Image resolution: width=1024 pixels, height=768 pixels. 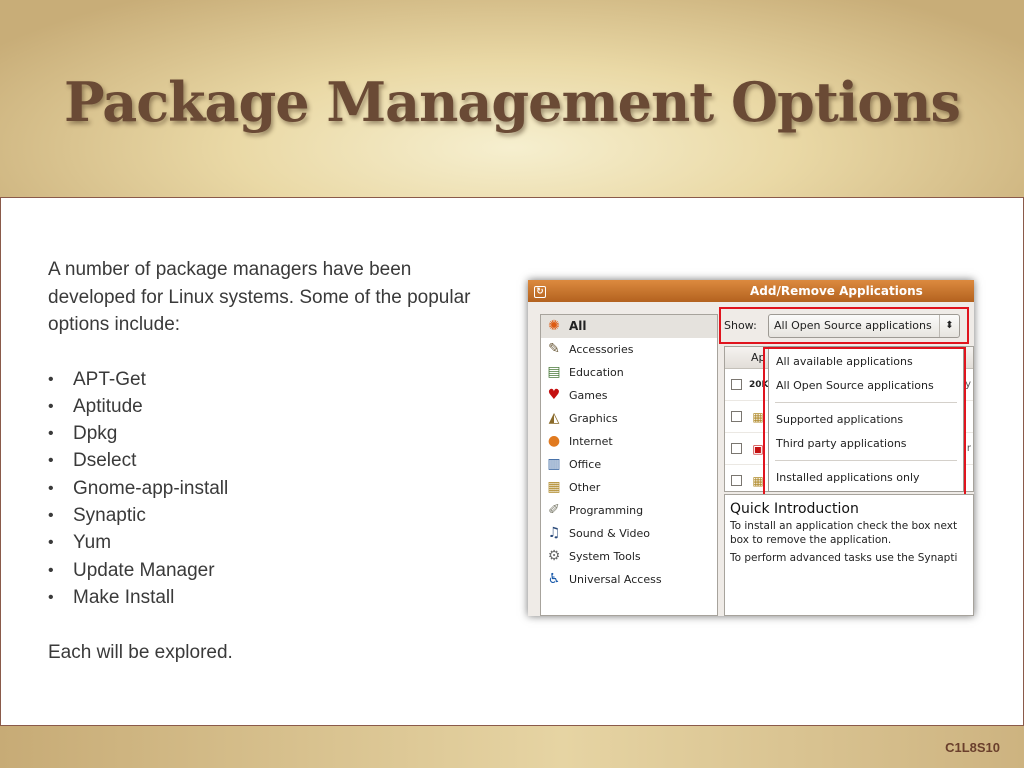 What do you see at coordinates (610, 533) in the screenshot?
I see `category-label: Sound & Video` at bounding box center [610, 533].